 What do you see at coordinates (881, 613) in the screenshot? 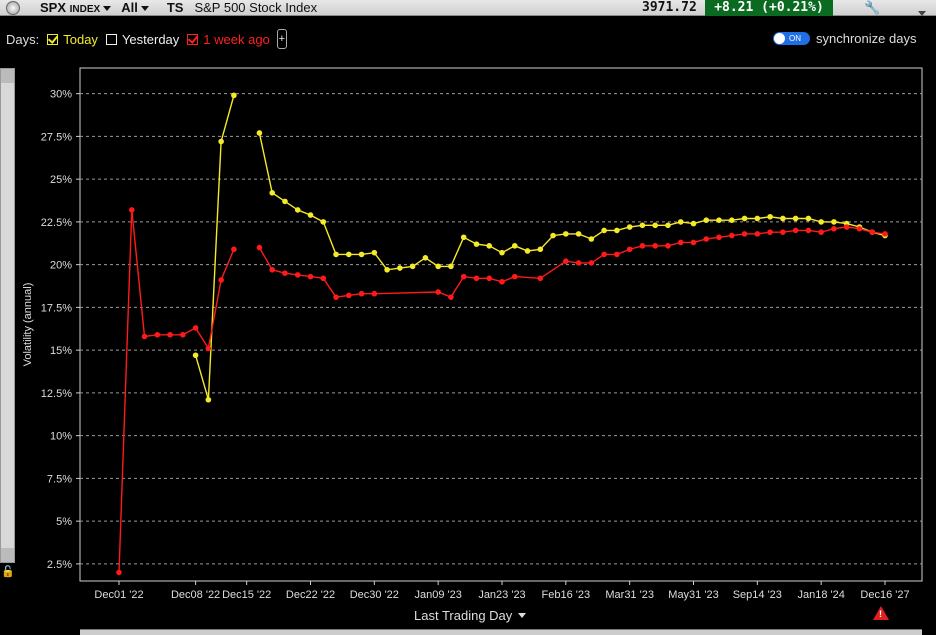
I see `warning-icon: !` at bounding box center [881, 613].